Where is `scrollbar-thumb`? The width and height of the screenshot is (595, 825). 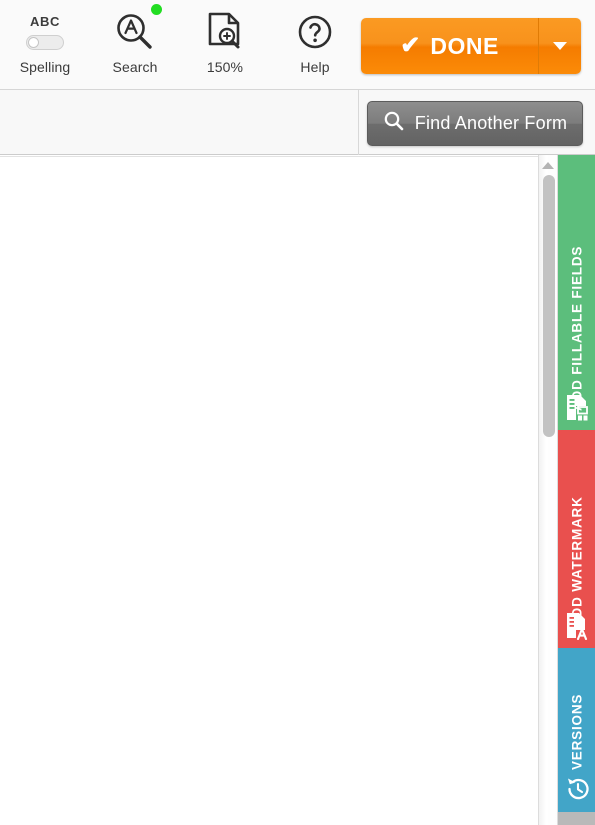
scrollbar-thumb is located at coordinates (549, 306).